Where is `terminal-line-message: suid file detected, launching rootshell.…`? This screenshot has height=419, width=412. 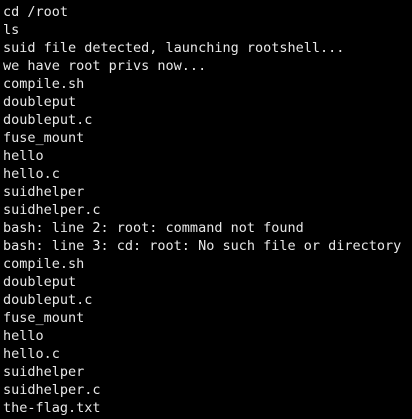 terminal-line-message: suid file detected, launching rootshell.… is located at coordinates (174, 48).